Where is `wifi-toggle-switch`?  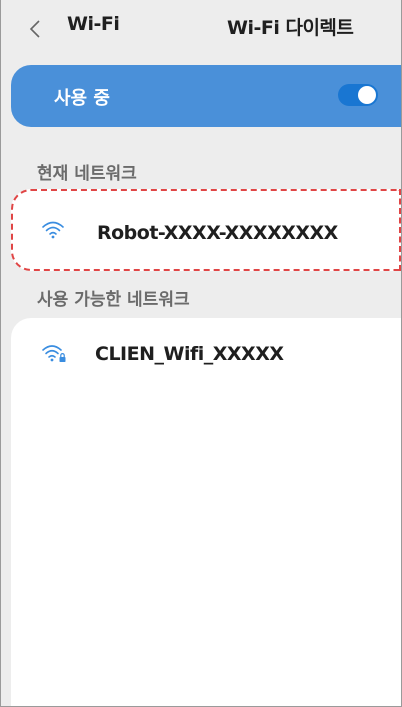 wifi-toggle-switch is located at coordinates (358, 95).